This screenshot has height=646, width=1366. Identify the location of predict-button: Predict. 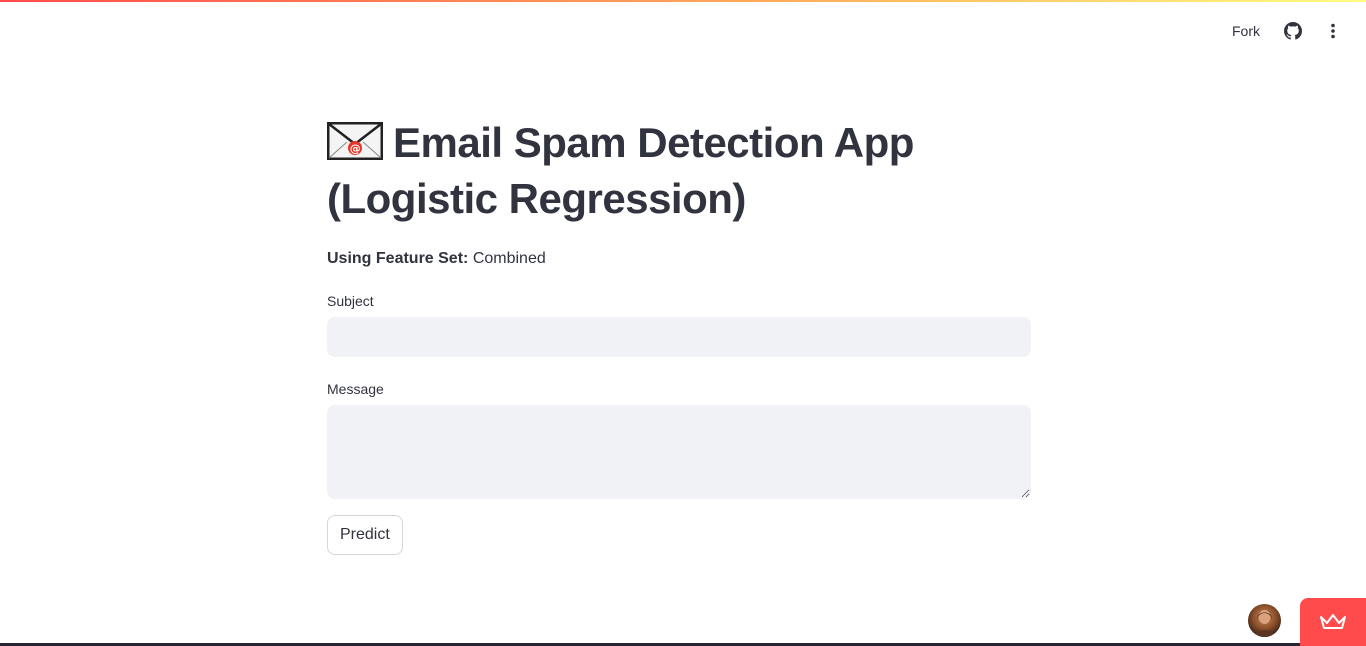
(365, 535).